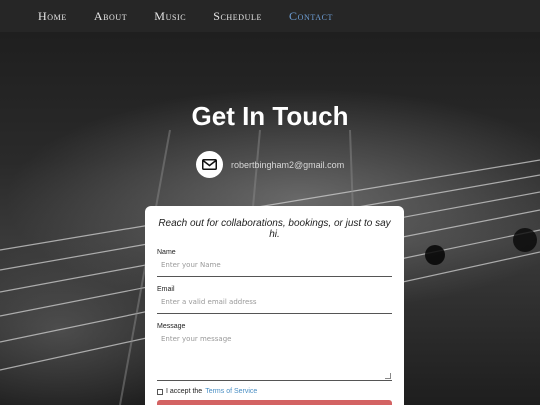 This screenshot has height=405, width=540. Describe the element at coordinates (274, 391) in the screenshot. I see `terms-row: I accept the Terms of Service` at that location.